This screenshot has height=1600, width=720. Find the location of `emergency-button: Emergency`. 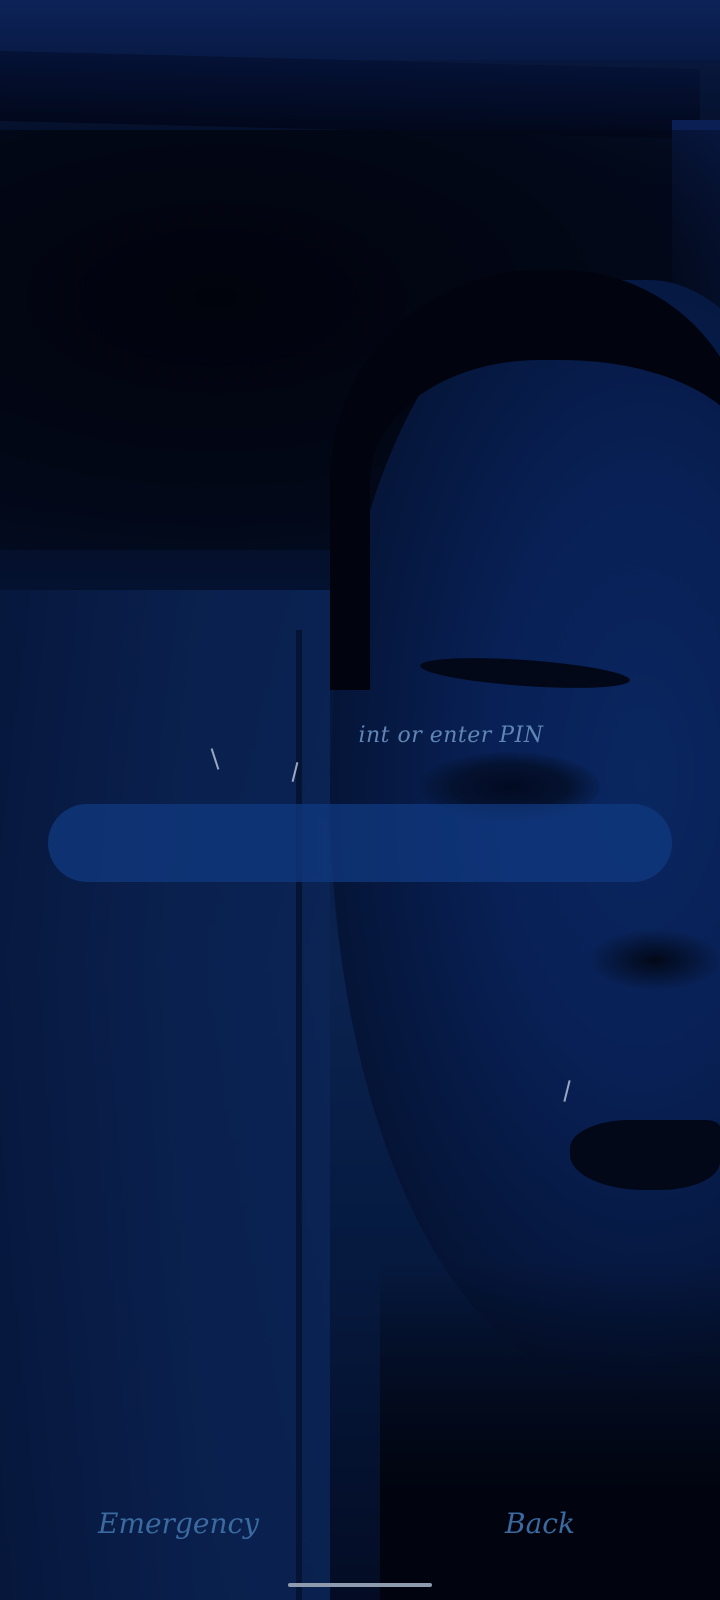

emergency-button: Emergency is located at coordinates (178, 1524).